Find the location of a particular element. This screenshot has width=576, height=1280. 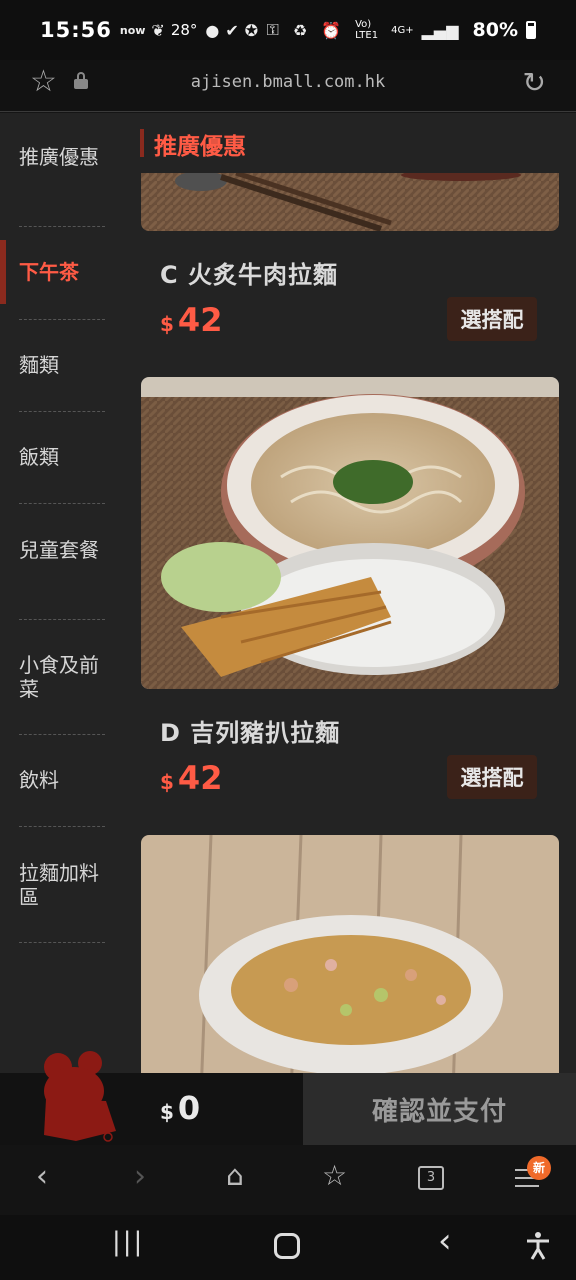

sidebar-item-noodles: 麵類 is located at coordinates (59, 365).